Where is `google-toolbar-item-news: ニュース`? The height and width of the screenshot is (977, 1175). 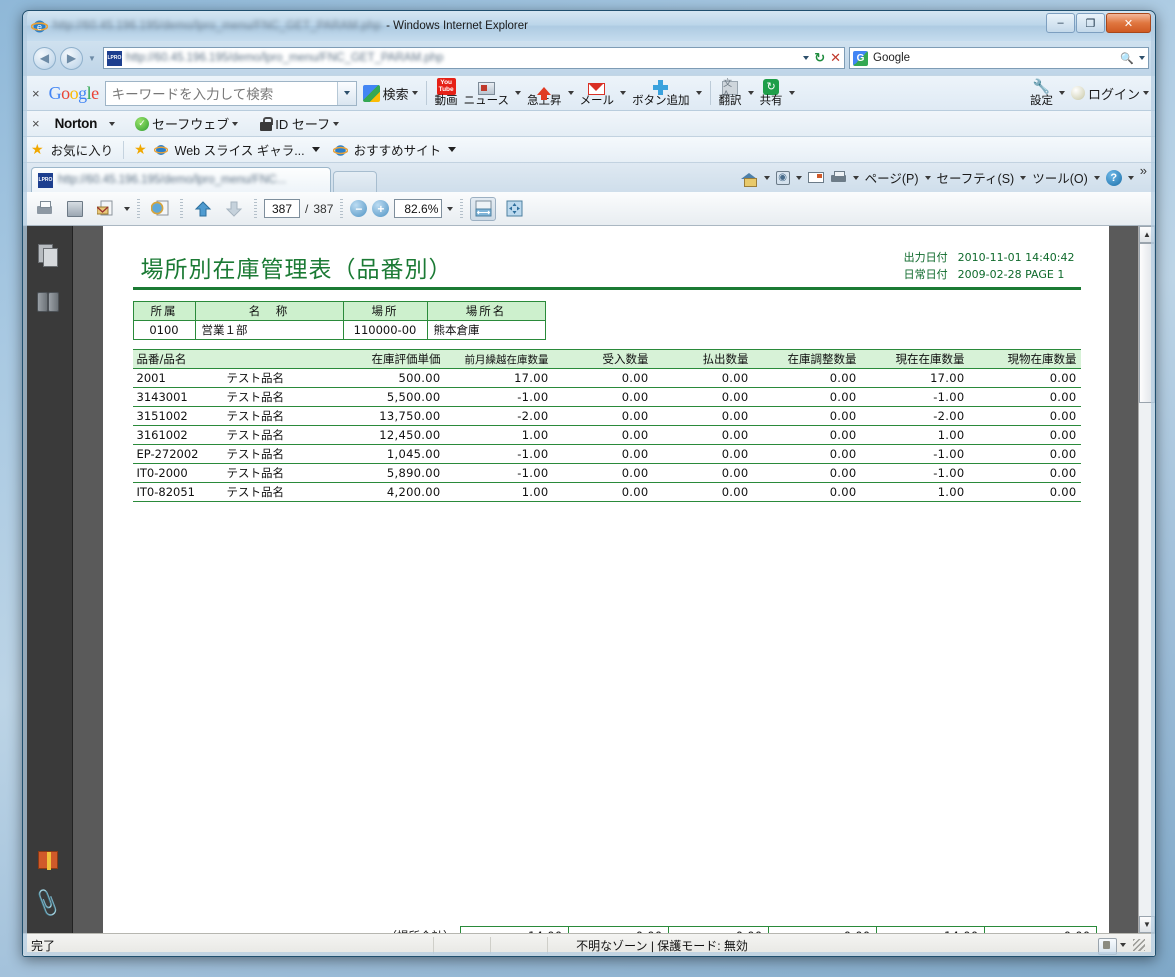 google-toolbar-item-news: ニュース is located at coordinates (486, 93).